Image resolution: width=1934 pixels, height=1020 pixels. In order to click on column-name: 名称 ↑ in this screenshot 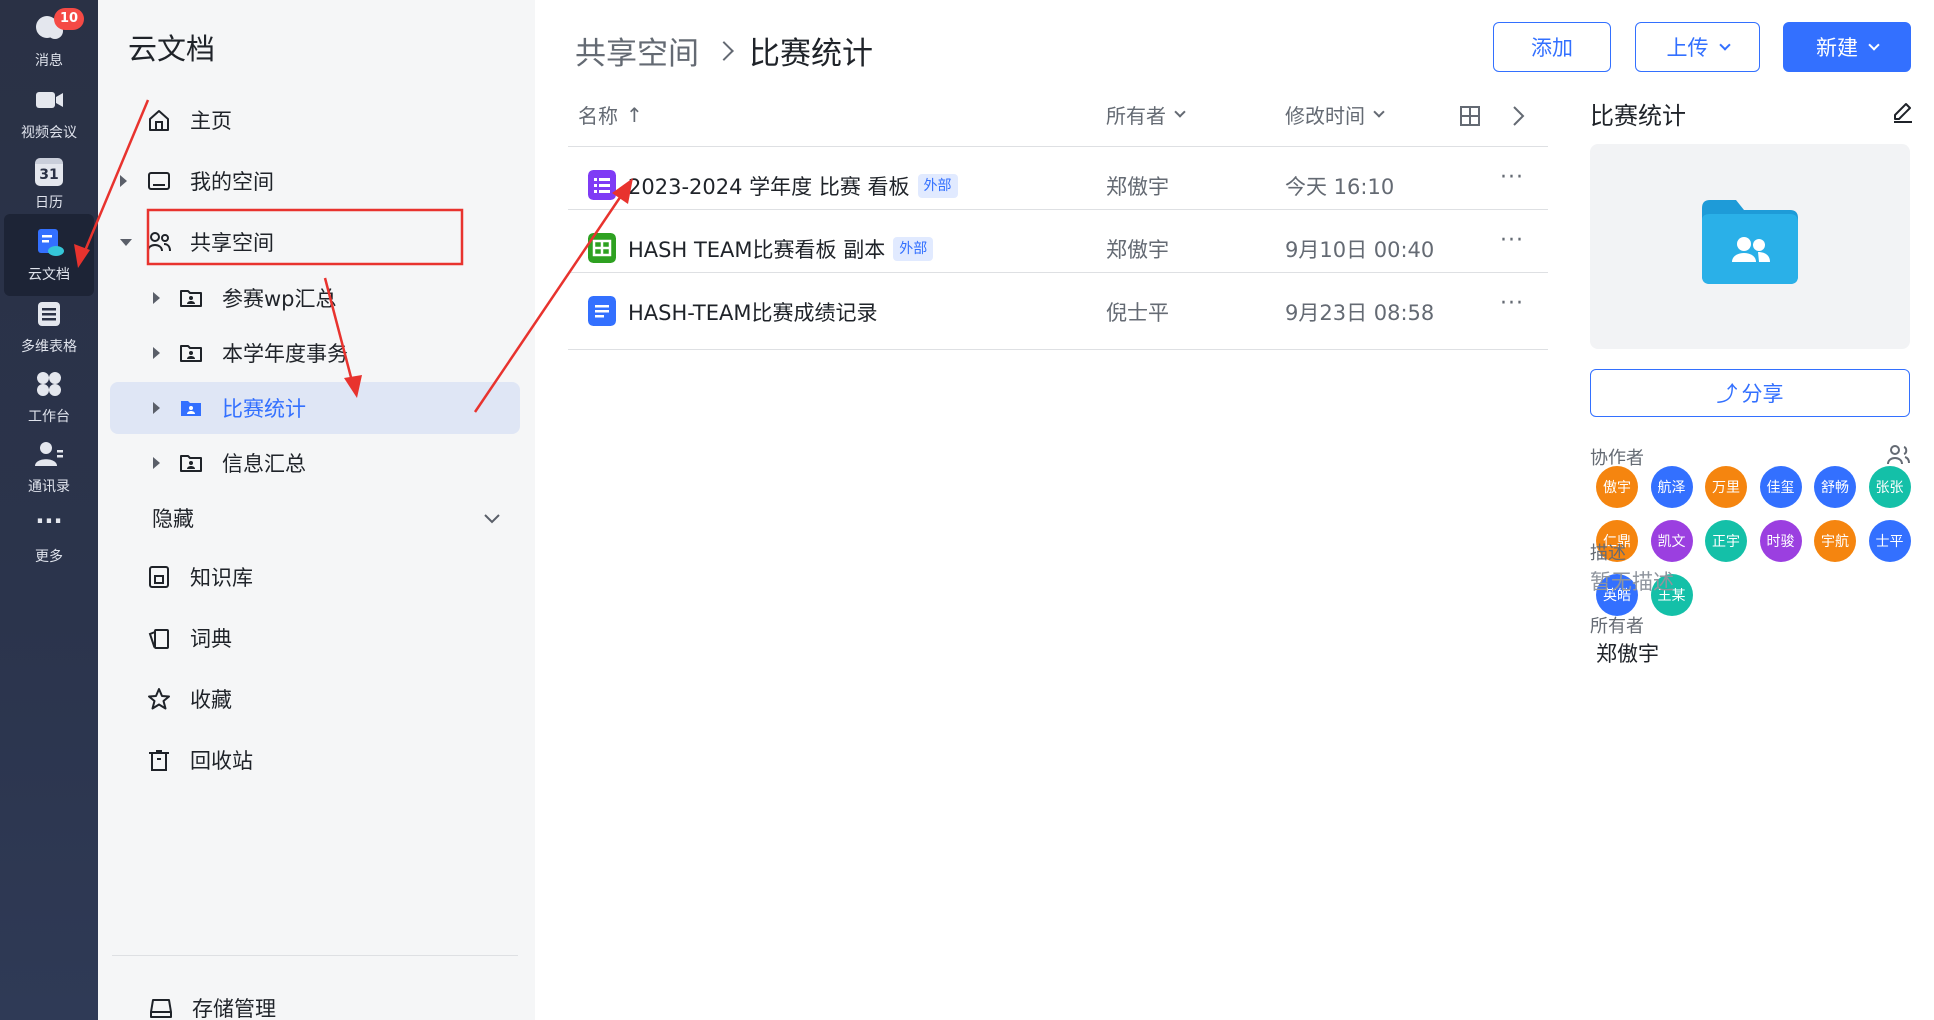, I will do `click(610, 114)`.